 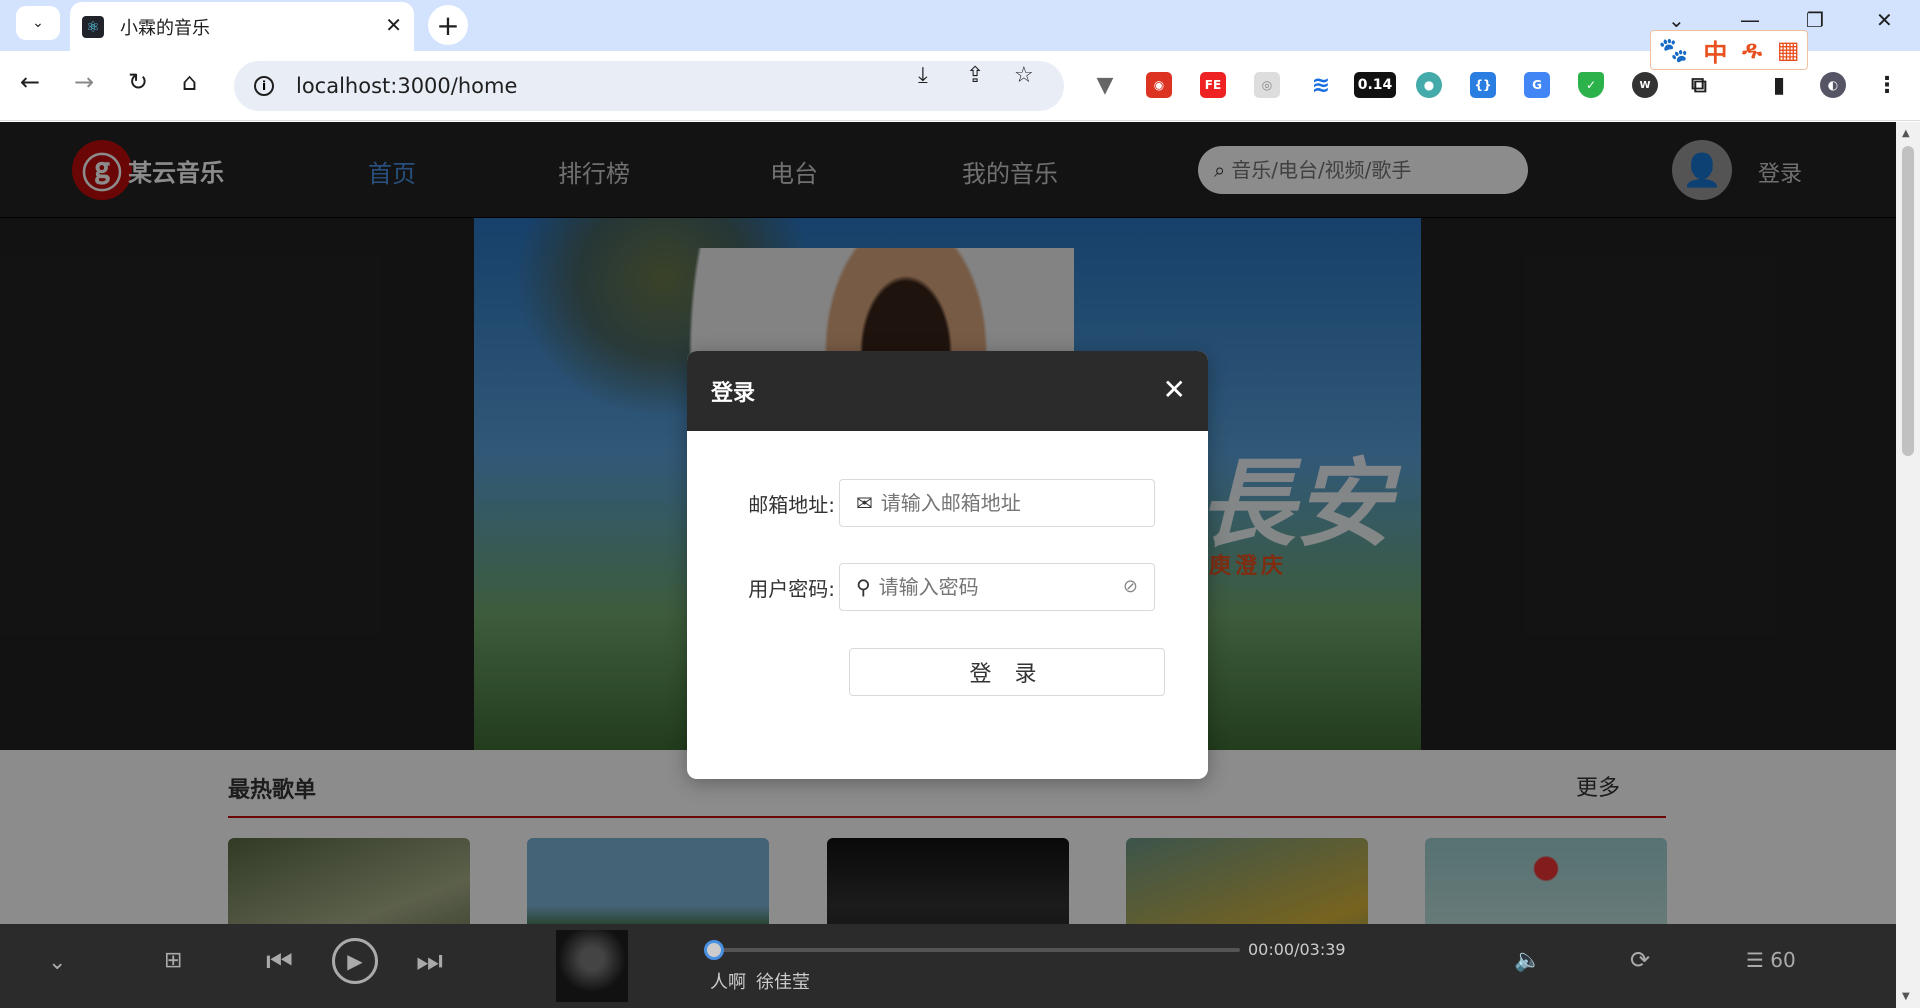 What do you see at coordinates (242, 26) in the screenshot?
I see `browser-tab: ⚛ 小霖的音乐 ✕` at bounding box center [242, 26].